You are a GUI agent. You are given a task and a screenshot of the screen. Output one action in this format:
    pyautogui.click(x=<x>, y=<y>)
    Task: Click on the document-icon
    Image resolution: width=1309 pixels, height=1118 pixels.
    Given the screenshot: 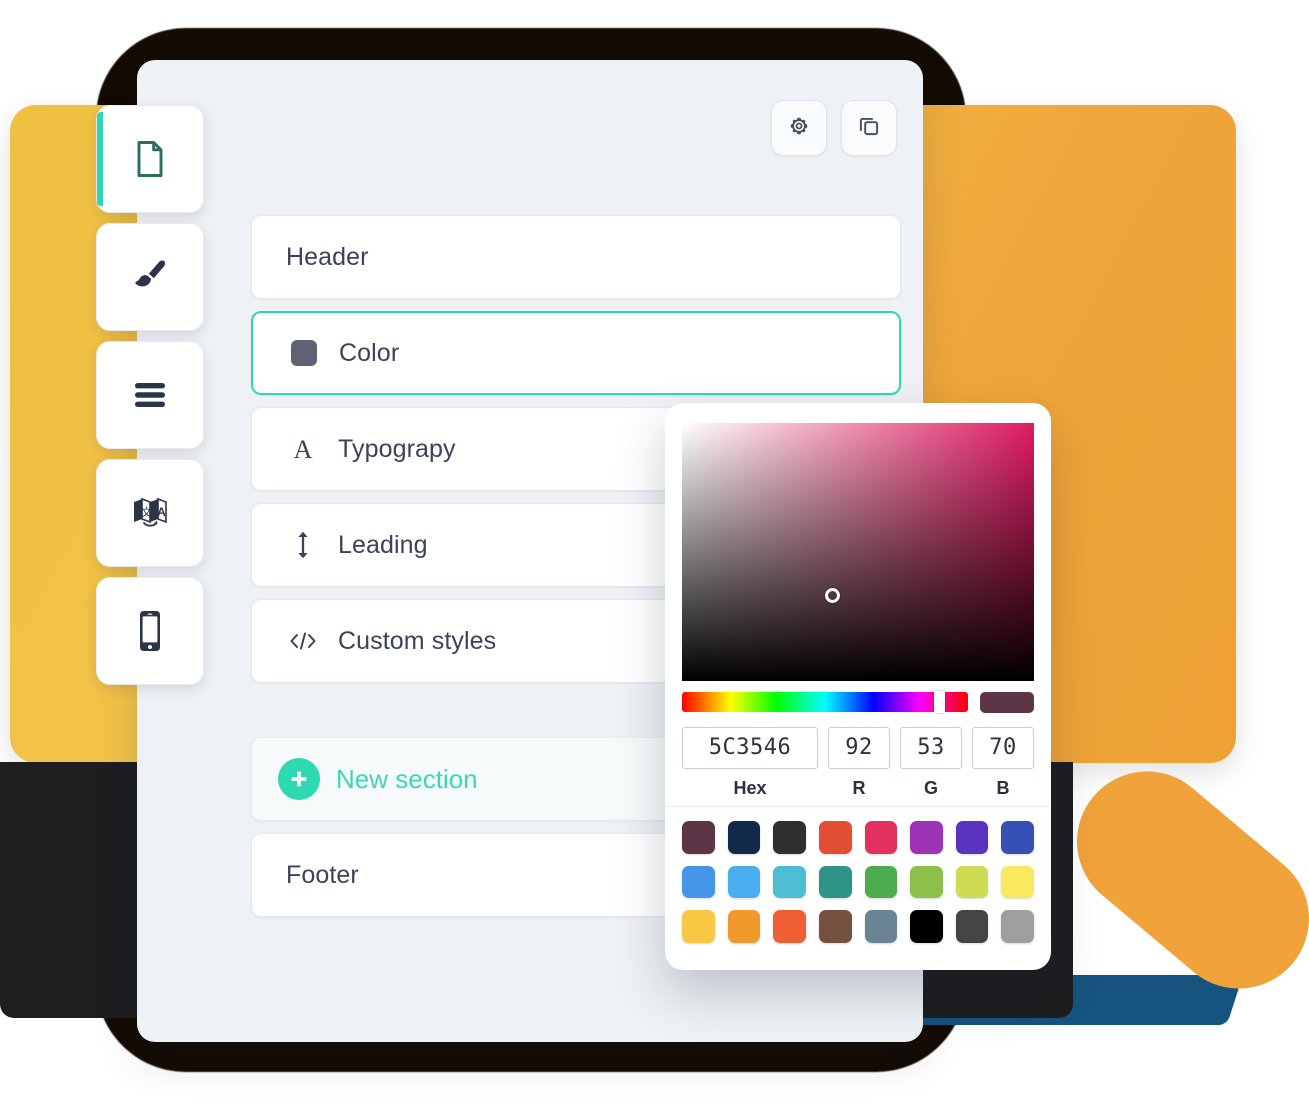 What is the action you would take?
    pyautogui.click(x=150, y=159)
    